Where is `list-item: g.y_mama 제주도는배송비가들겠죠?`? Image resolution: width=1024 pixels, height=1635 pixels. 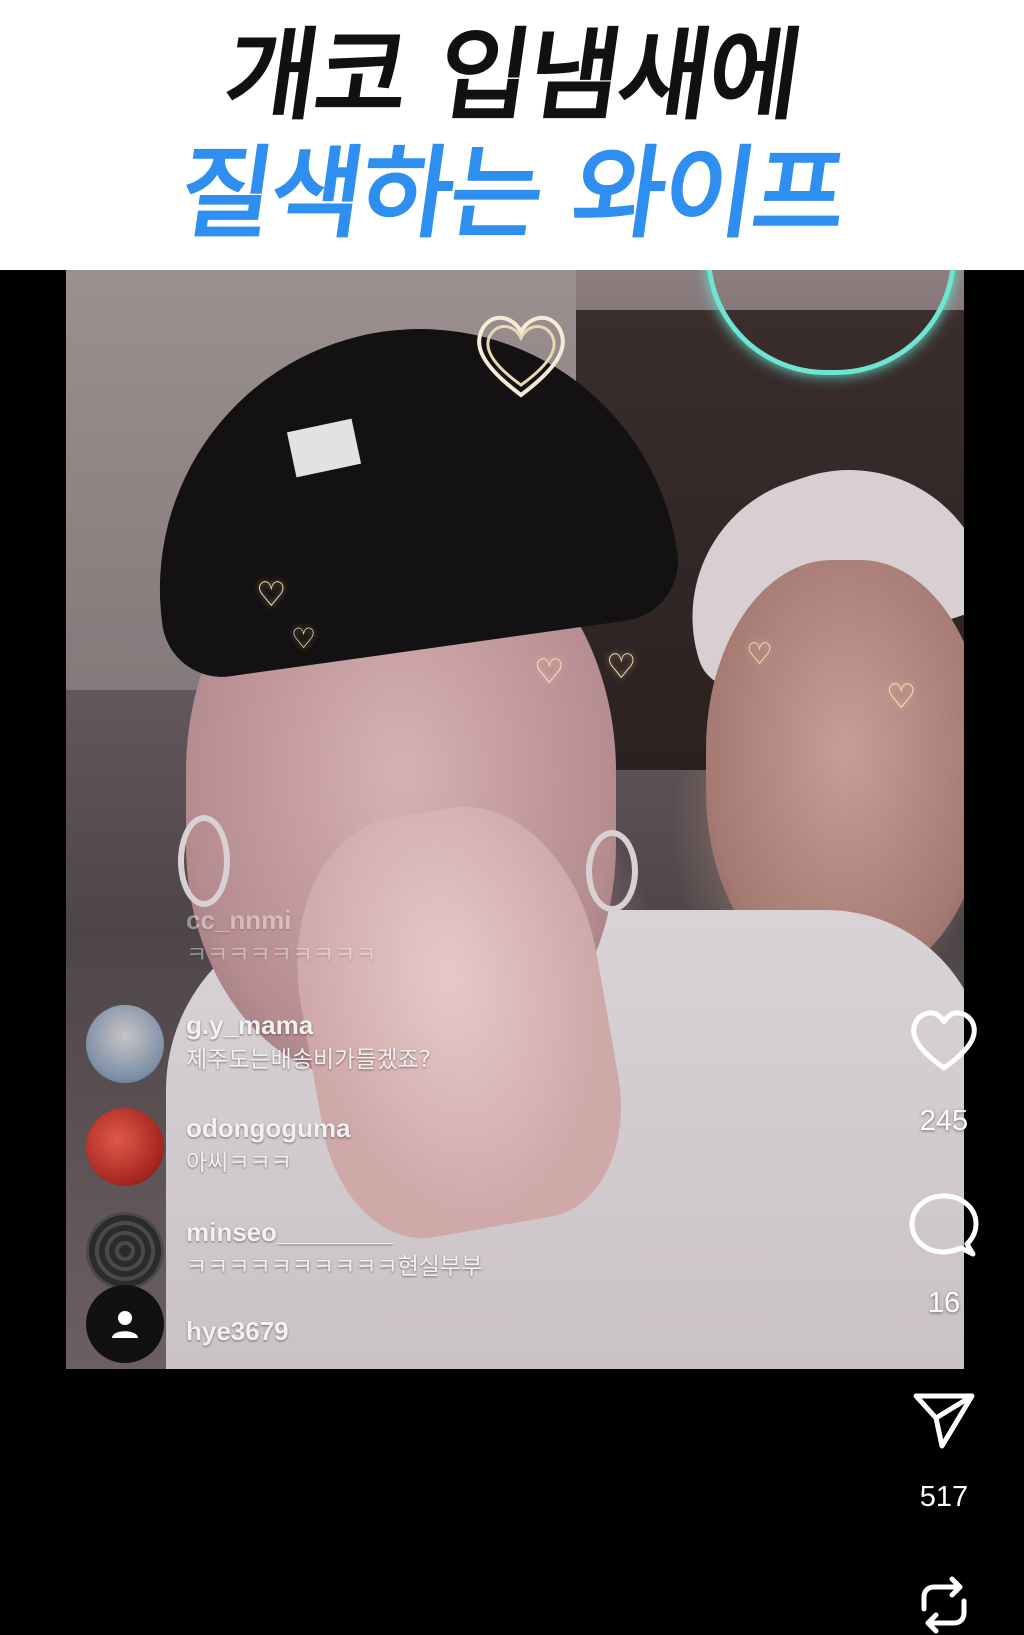 list-item: g.y_mama 제주도는배송비가들겠죠? is located at coordinates (258, 1044).